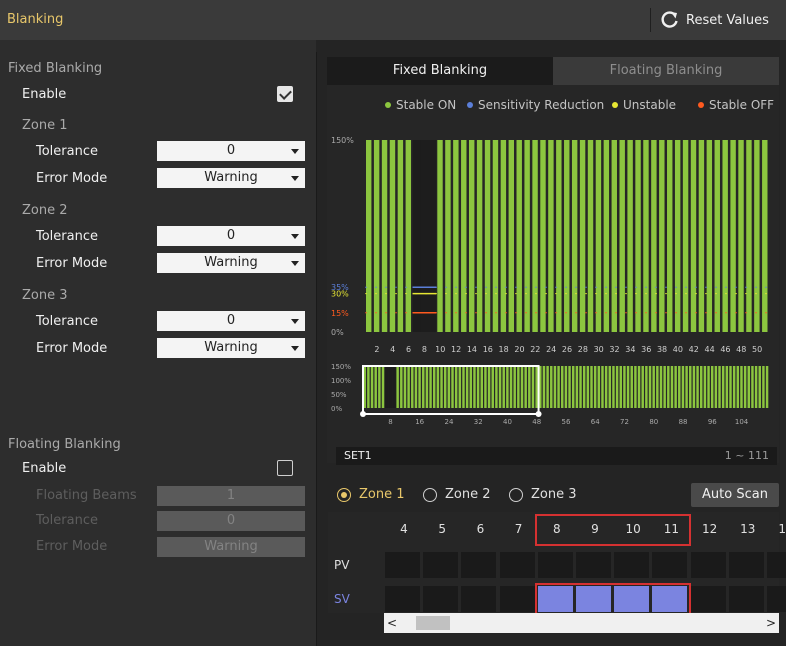 The image size is (786, 646). I want to click on x-tick-label: 56, so click(566, 422).